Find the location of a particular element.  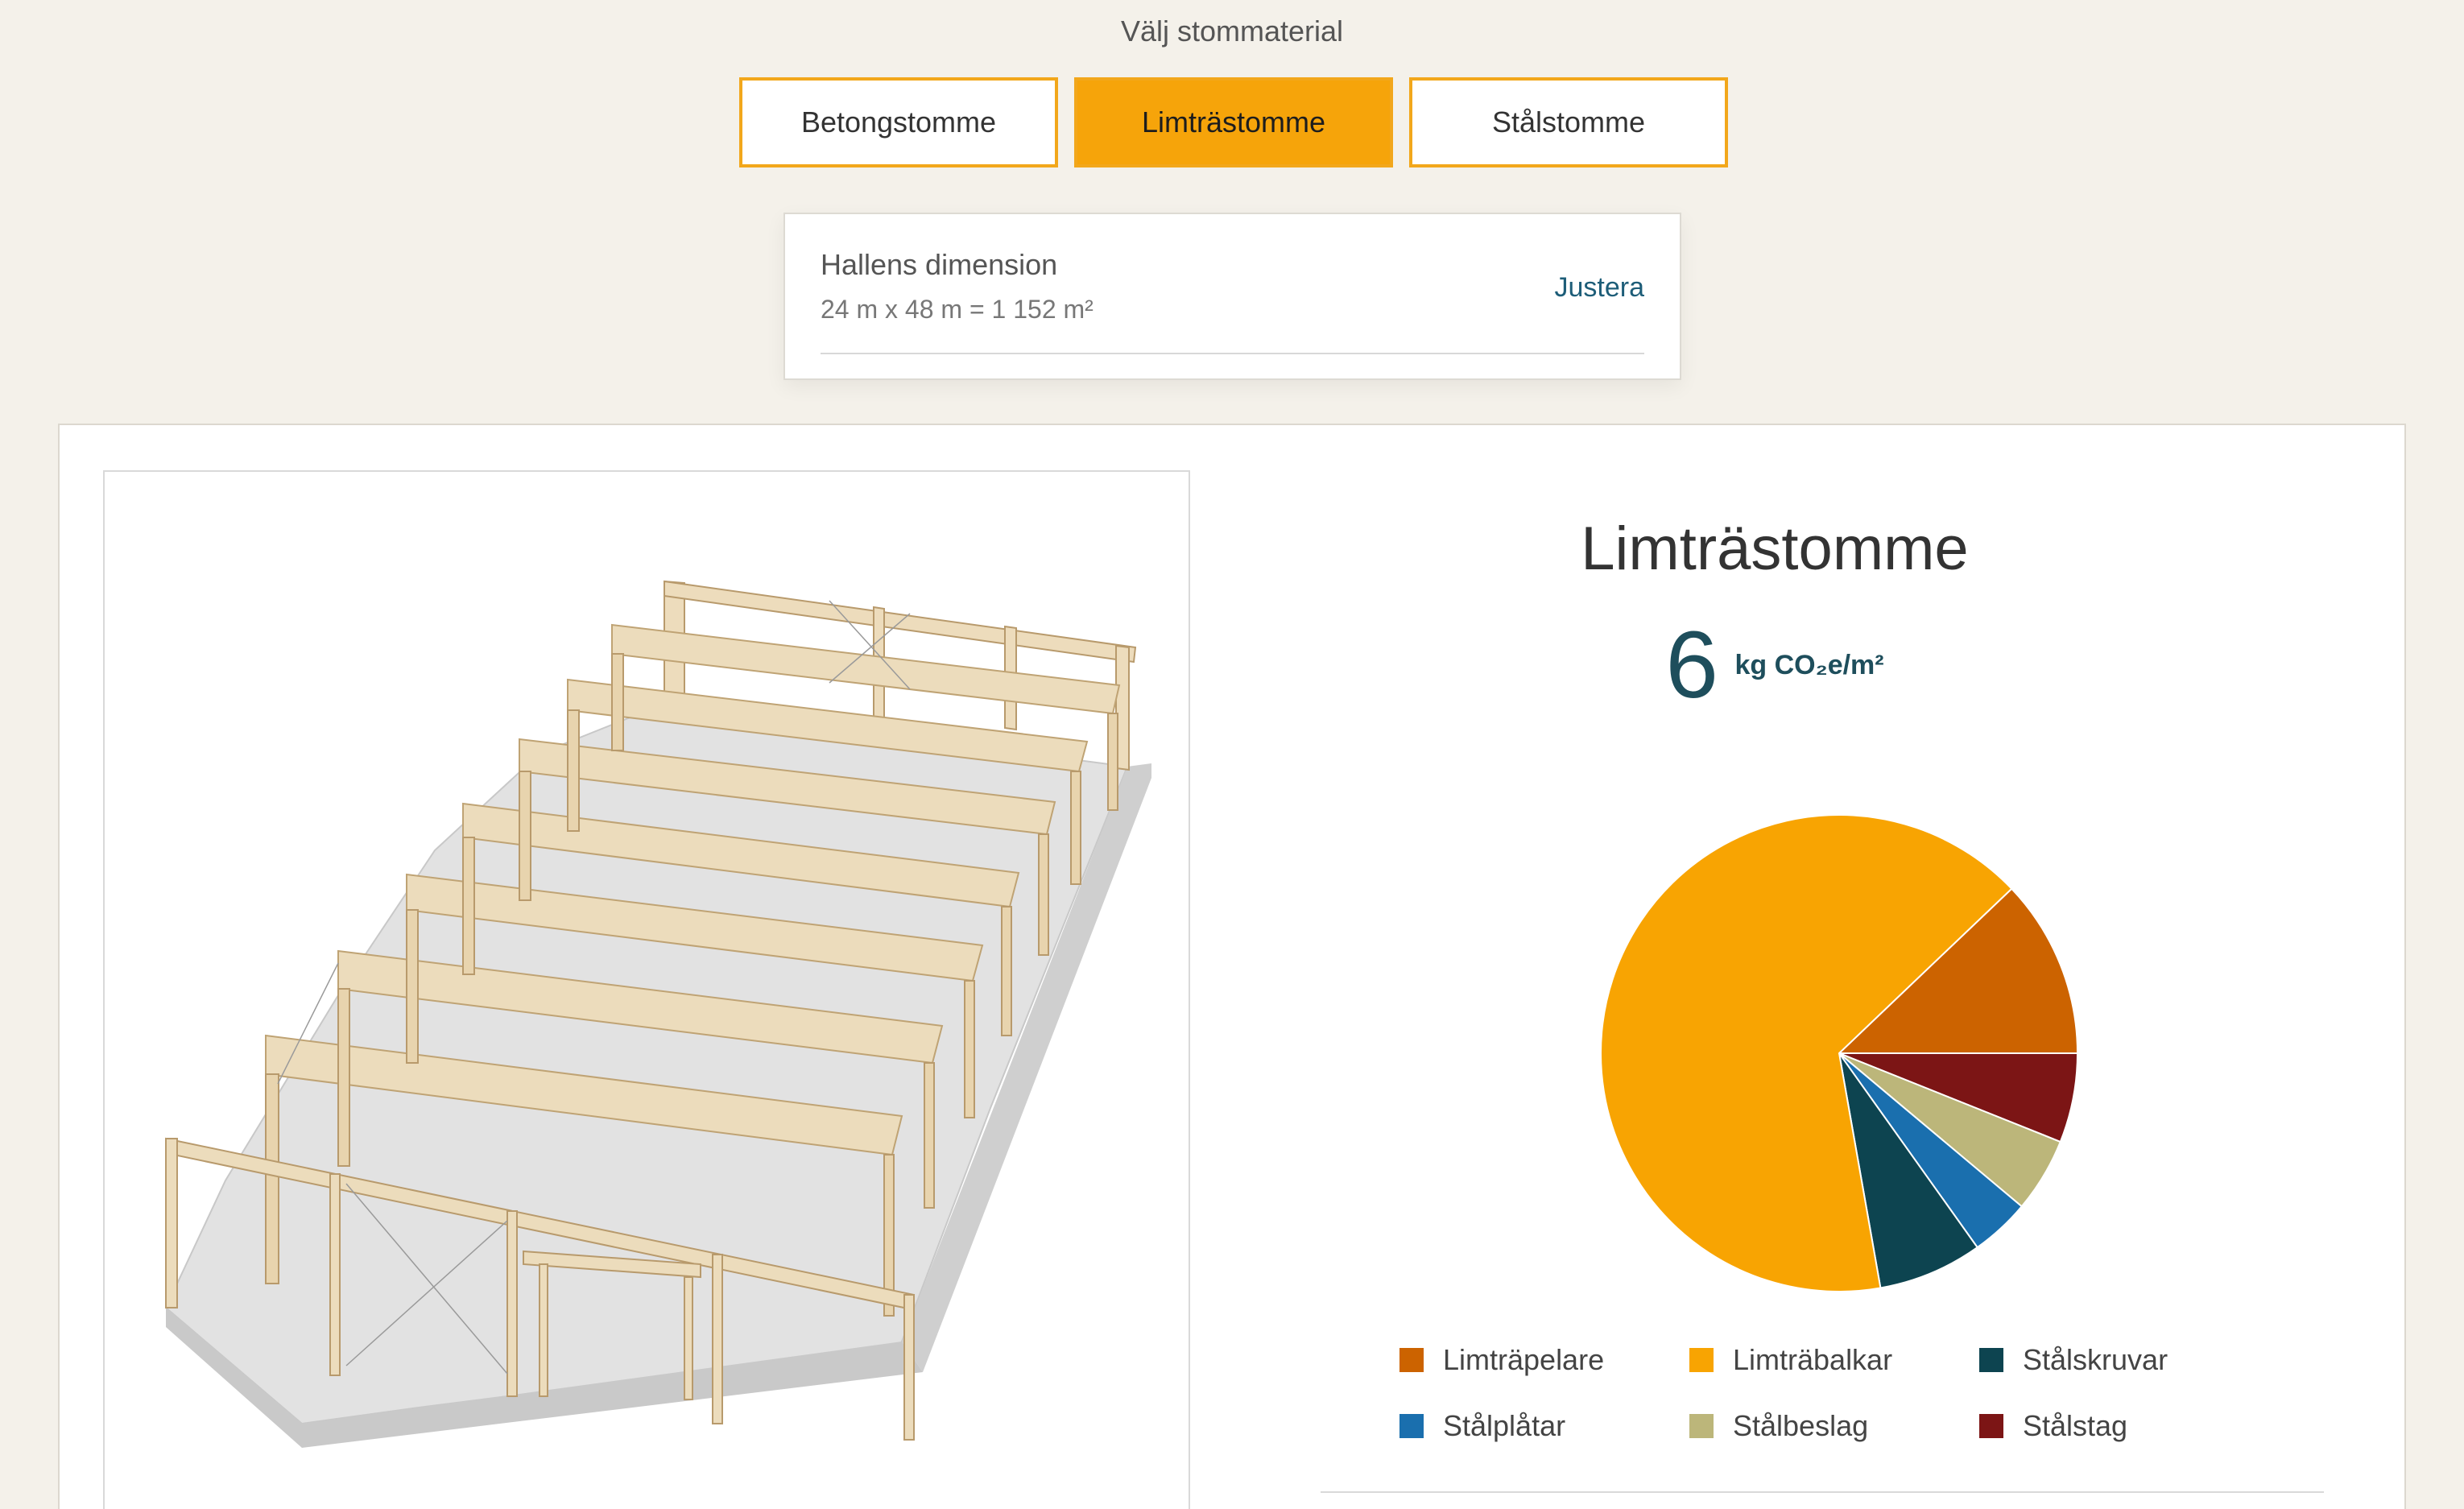

adjust-link: Justera is located at coordinates (1600, 288).